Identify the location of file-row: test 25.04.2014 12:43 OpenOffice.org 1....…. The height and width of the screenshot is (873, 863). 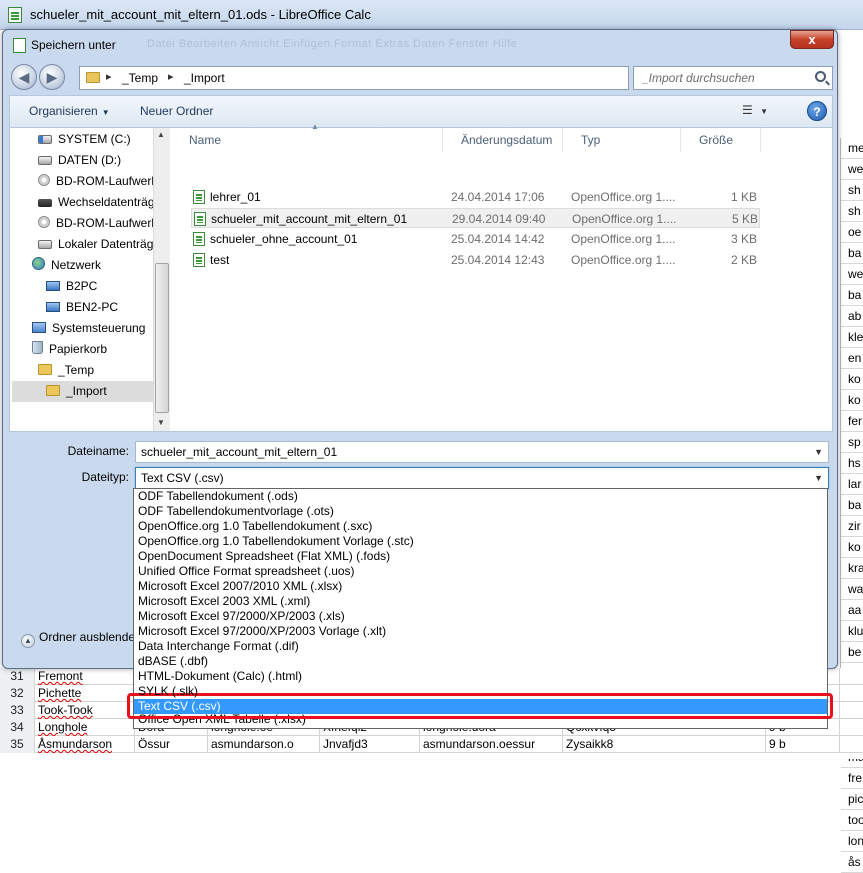
(475, 260).